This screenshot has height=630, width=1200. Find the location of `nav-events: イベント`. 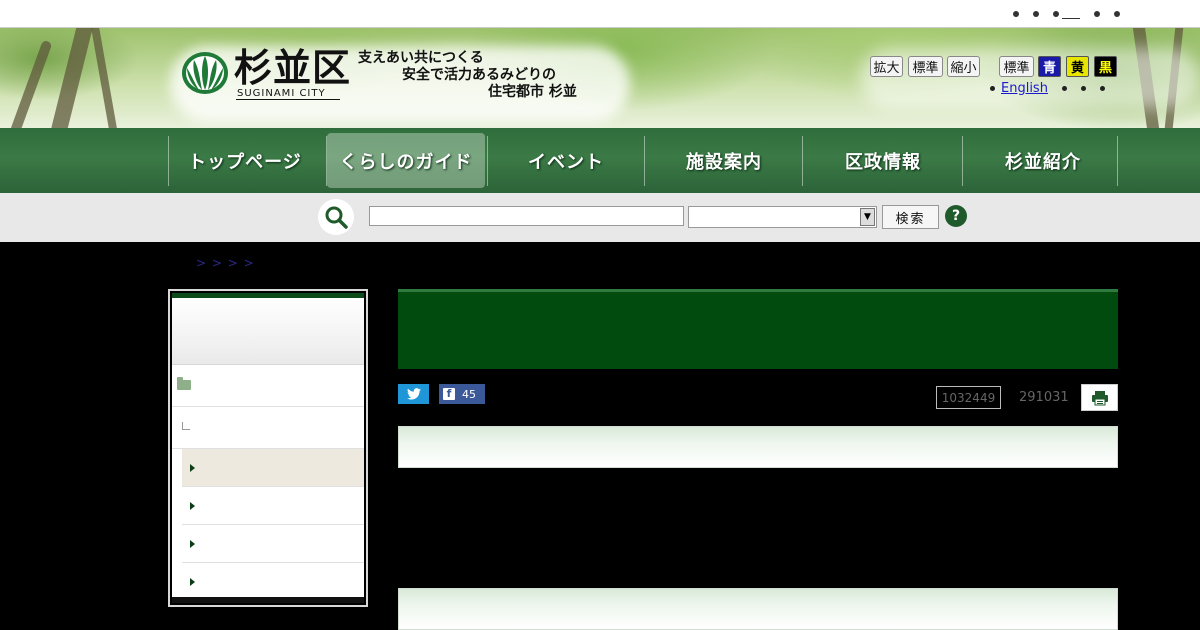

nav-events: イベント is located at coordinates (566, 160).